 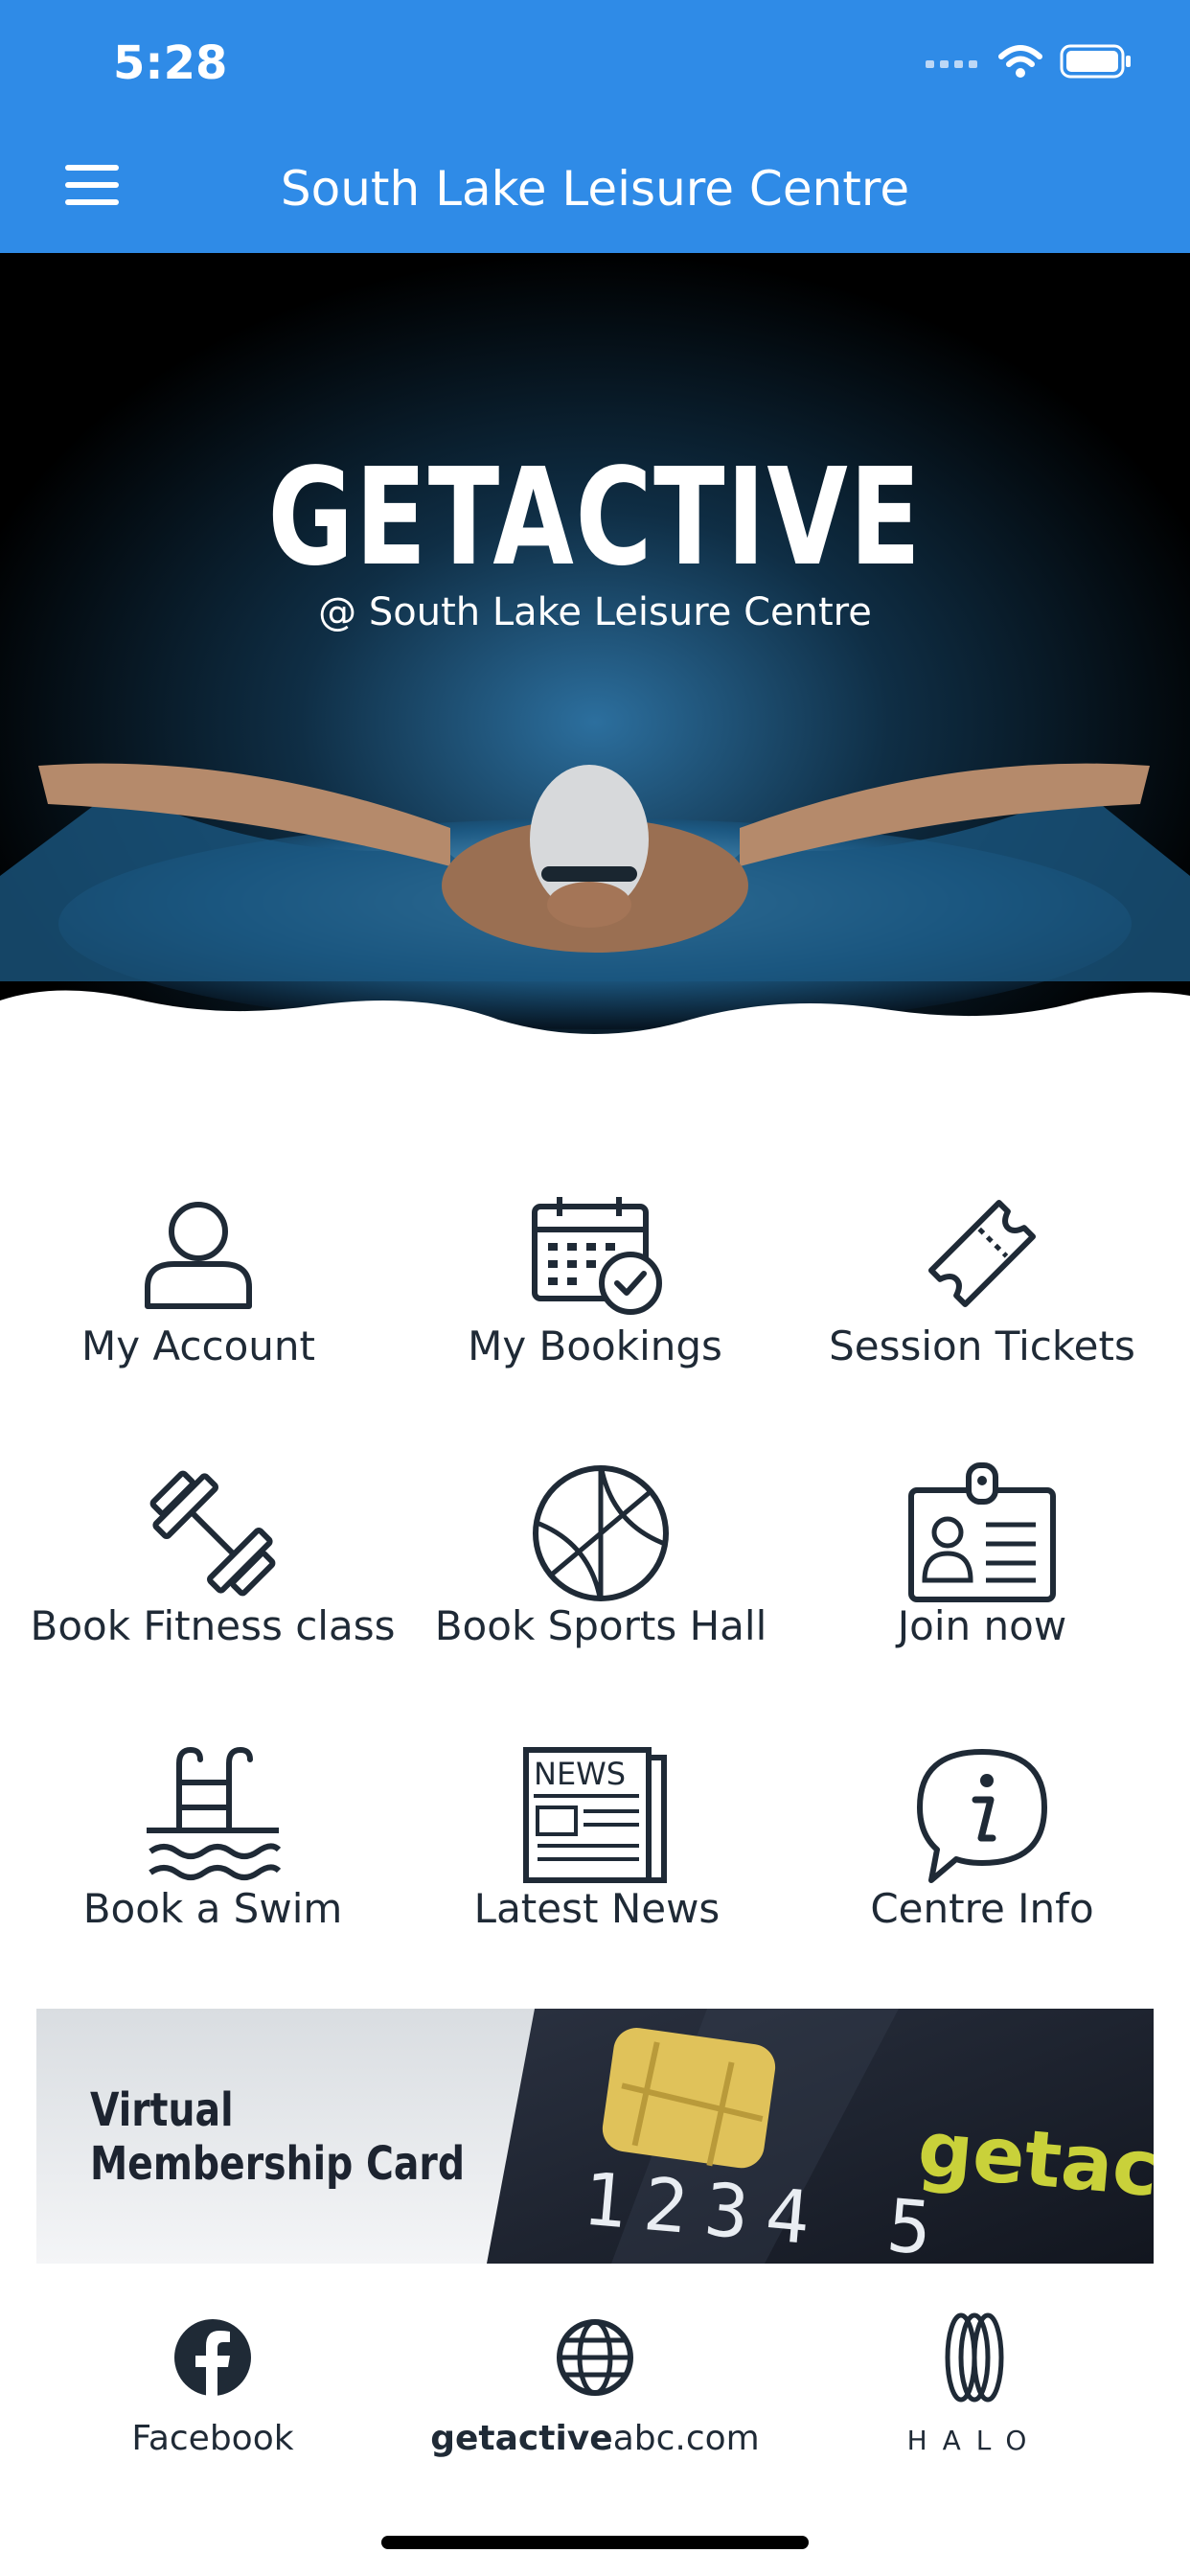 I want to click on tile-book-a-swim: Book a Swim, so click(x=213, y=1883).